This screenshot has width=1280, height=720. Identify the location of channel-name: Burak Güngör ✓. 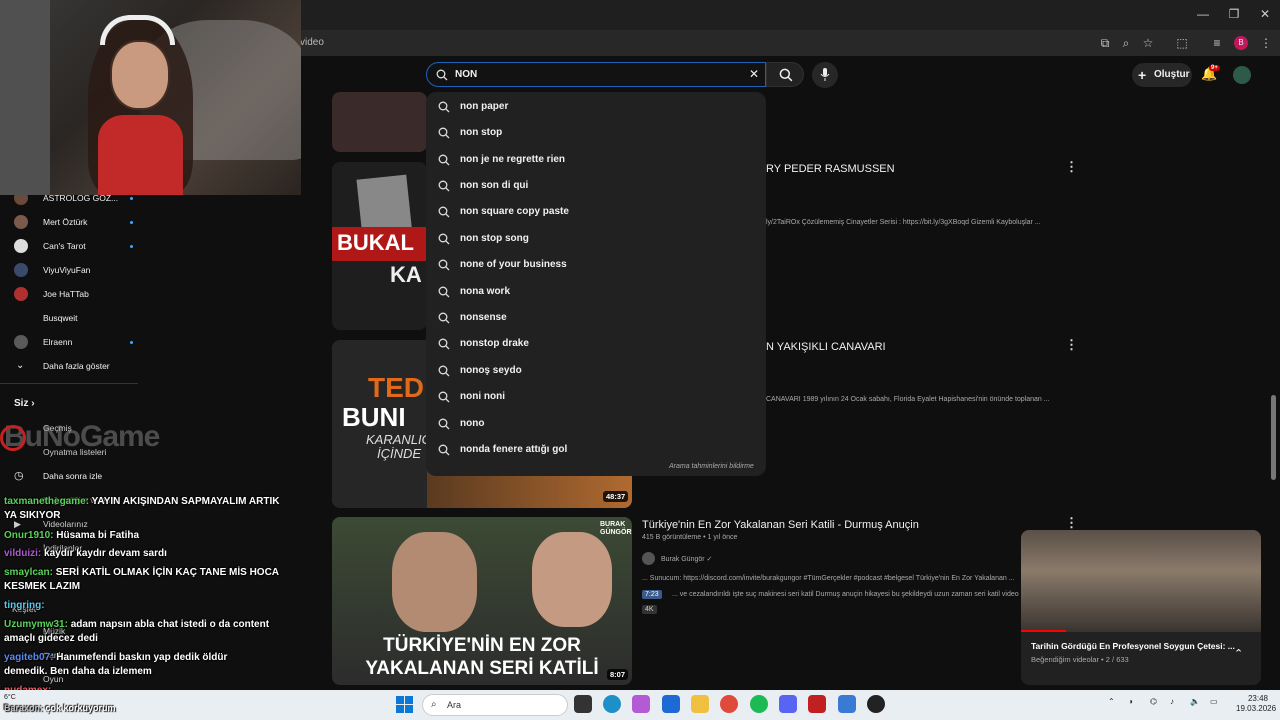
(686, 559).